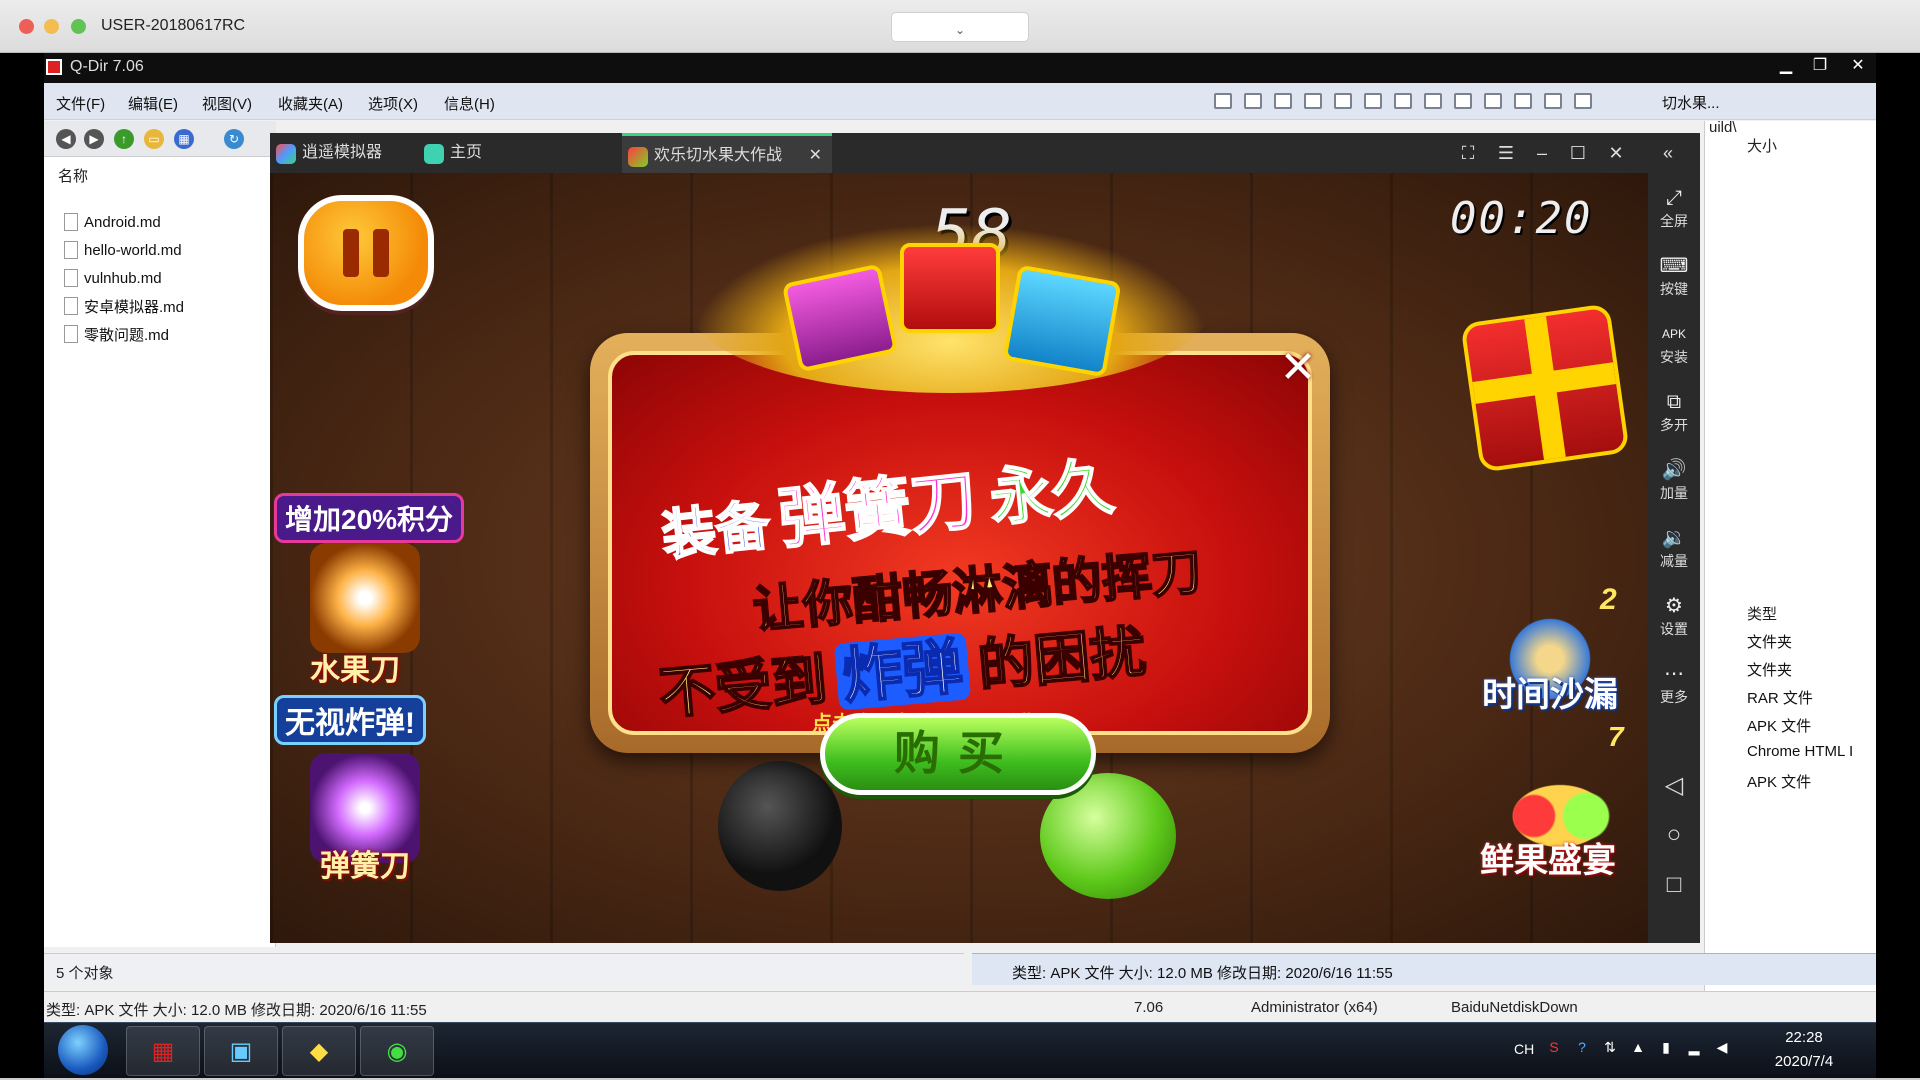 This screenshot has width=1920, height=1080. I want to click on file-row: 安卓模拟器.md, so click(124, 306).